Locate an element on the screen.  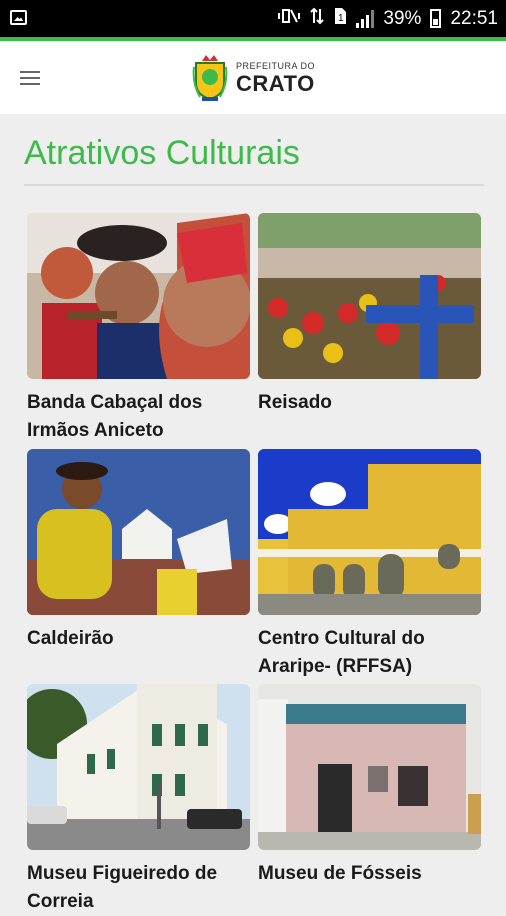
logo-main-text: CRATO is located at coordinates (275, 83).